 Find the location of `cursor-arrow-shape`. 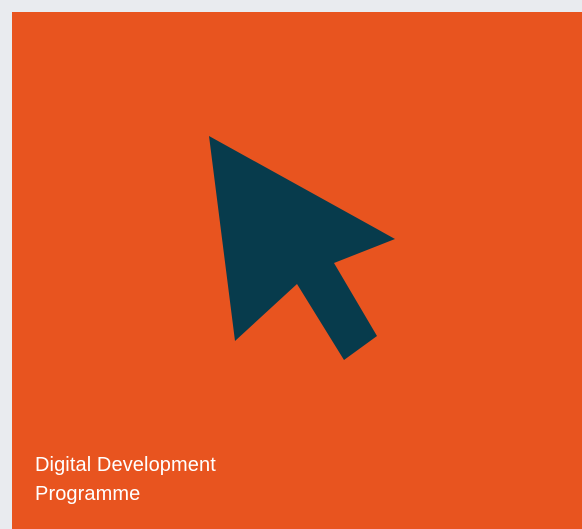

cursor-arrow-shape is located at coordinates (302, 248).